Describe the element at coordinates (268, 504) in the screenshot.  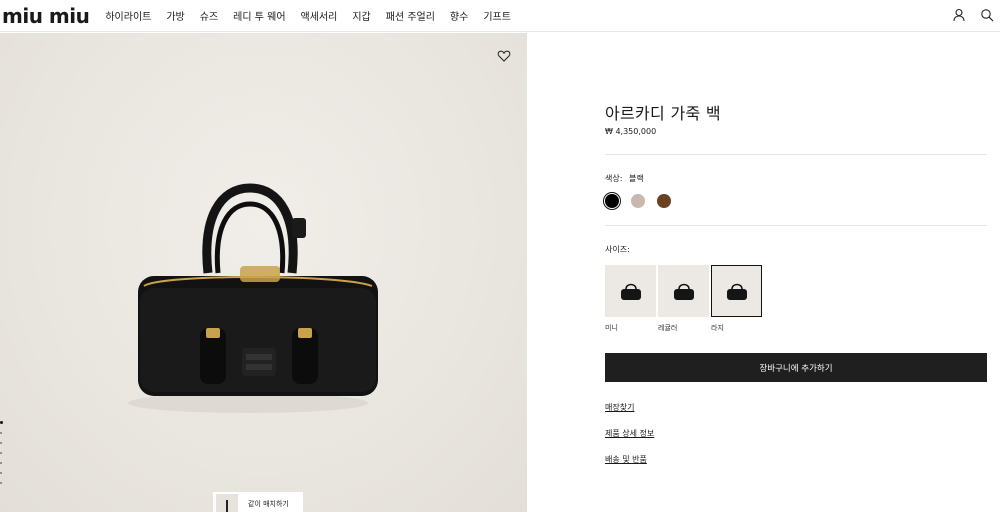
I see `shop-the-look-label: 같이 매치하기` at that location.